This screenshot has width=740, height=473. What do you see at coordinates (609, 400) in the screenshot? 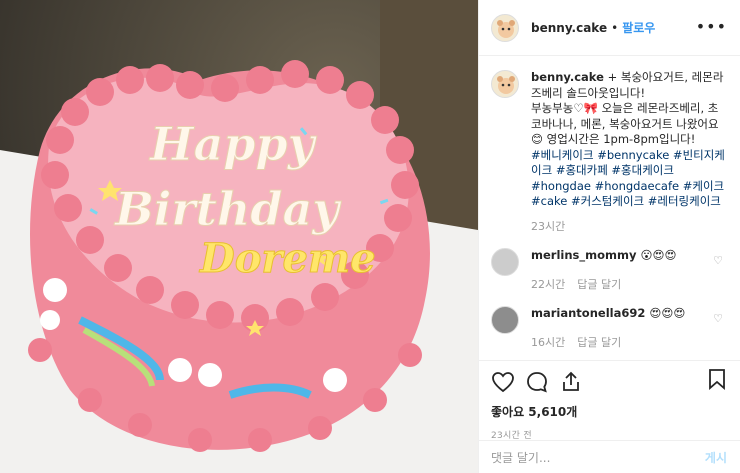
I see `post-actions: 좋아요 5,610개 23시간 전` at bounding box center [609, 400].